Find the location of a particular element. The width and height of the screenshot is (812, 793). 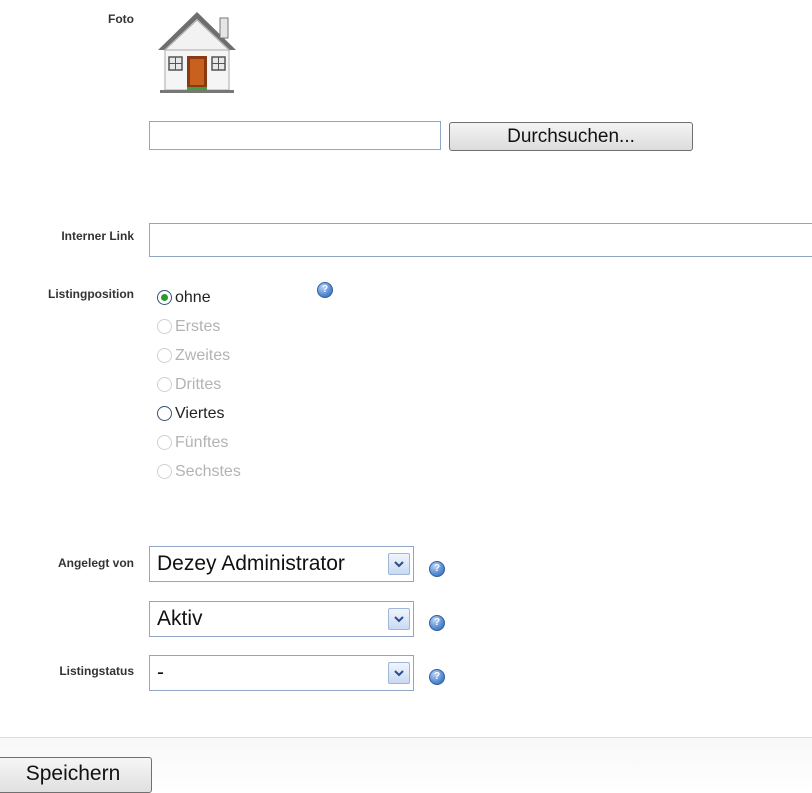

house-icon is located at coordinates (197, 52).